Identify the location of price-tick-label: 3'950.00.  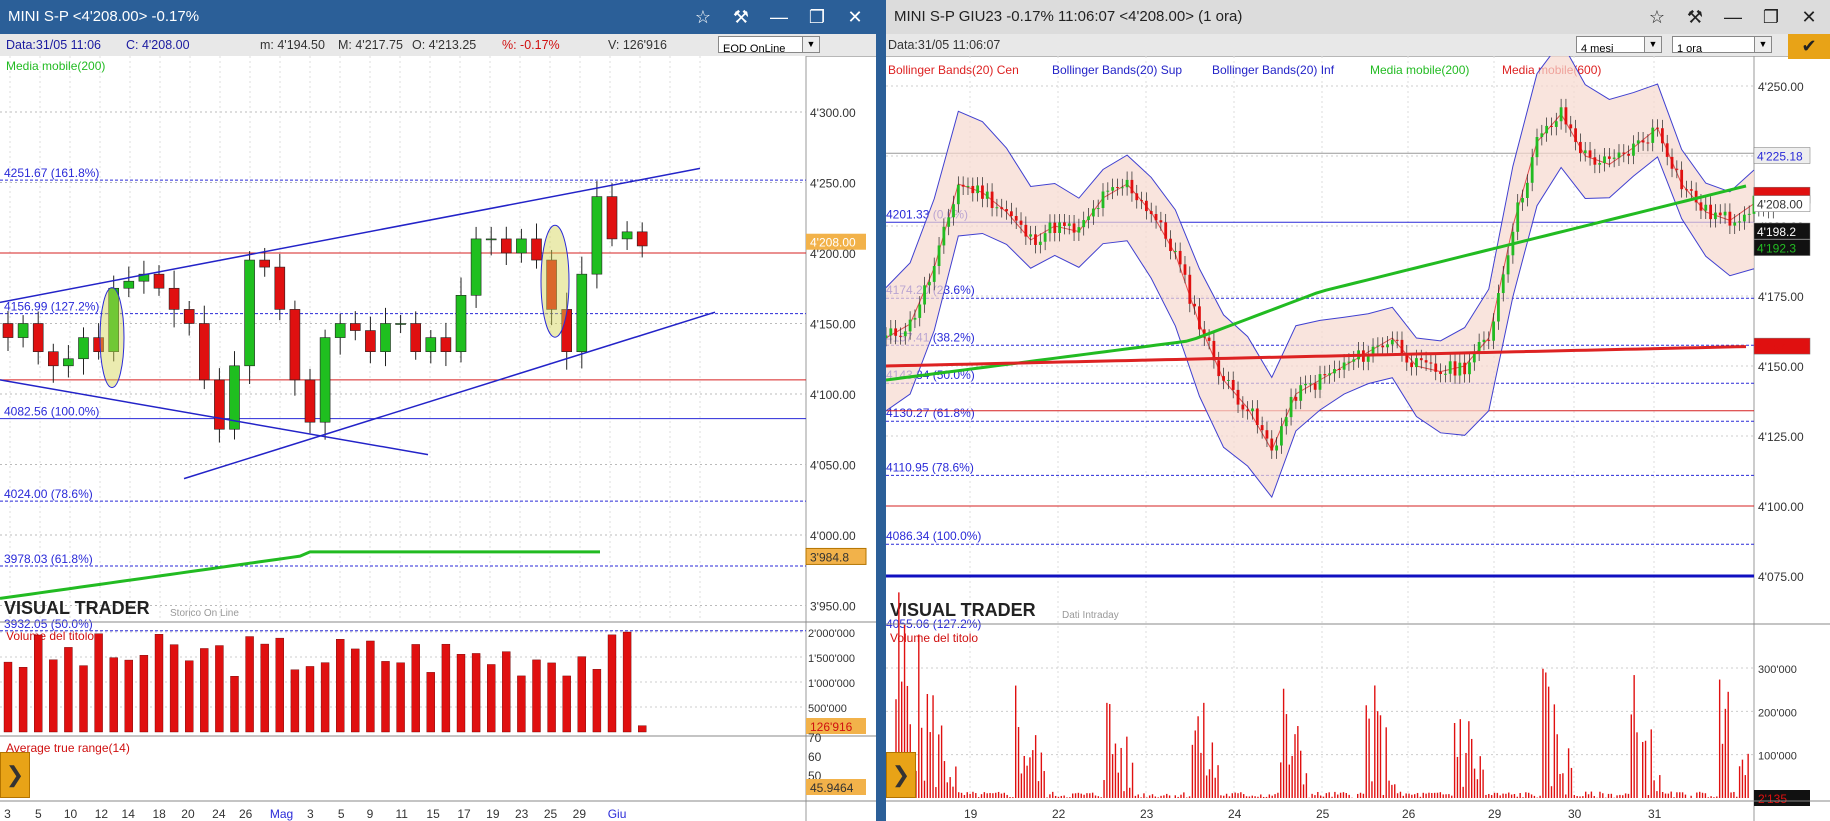
(833, 607).